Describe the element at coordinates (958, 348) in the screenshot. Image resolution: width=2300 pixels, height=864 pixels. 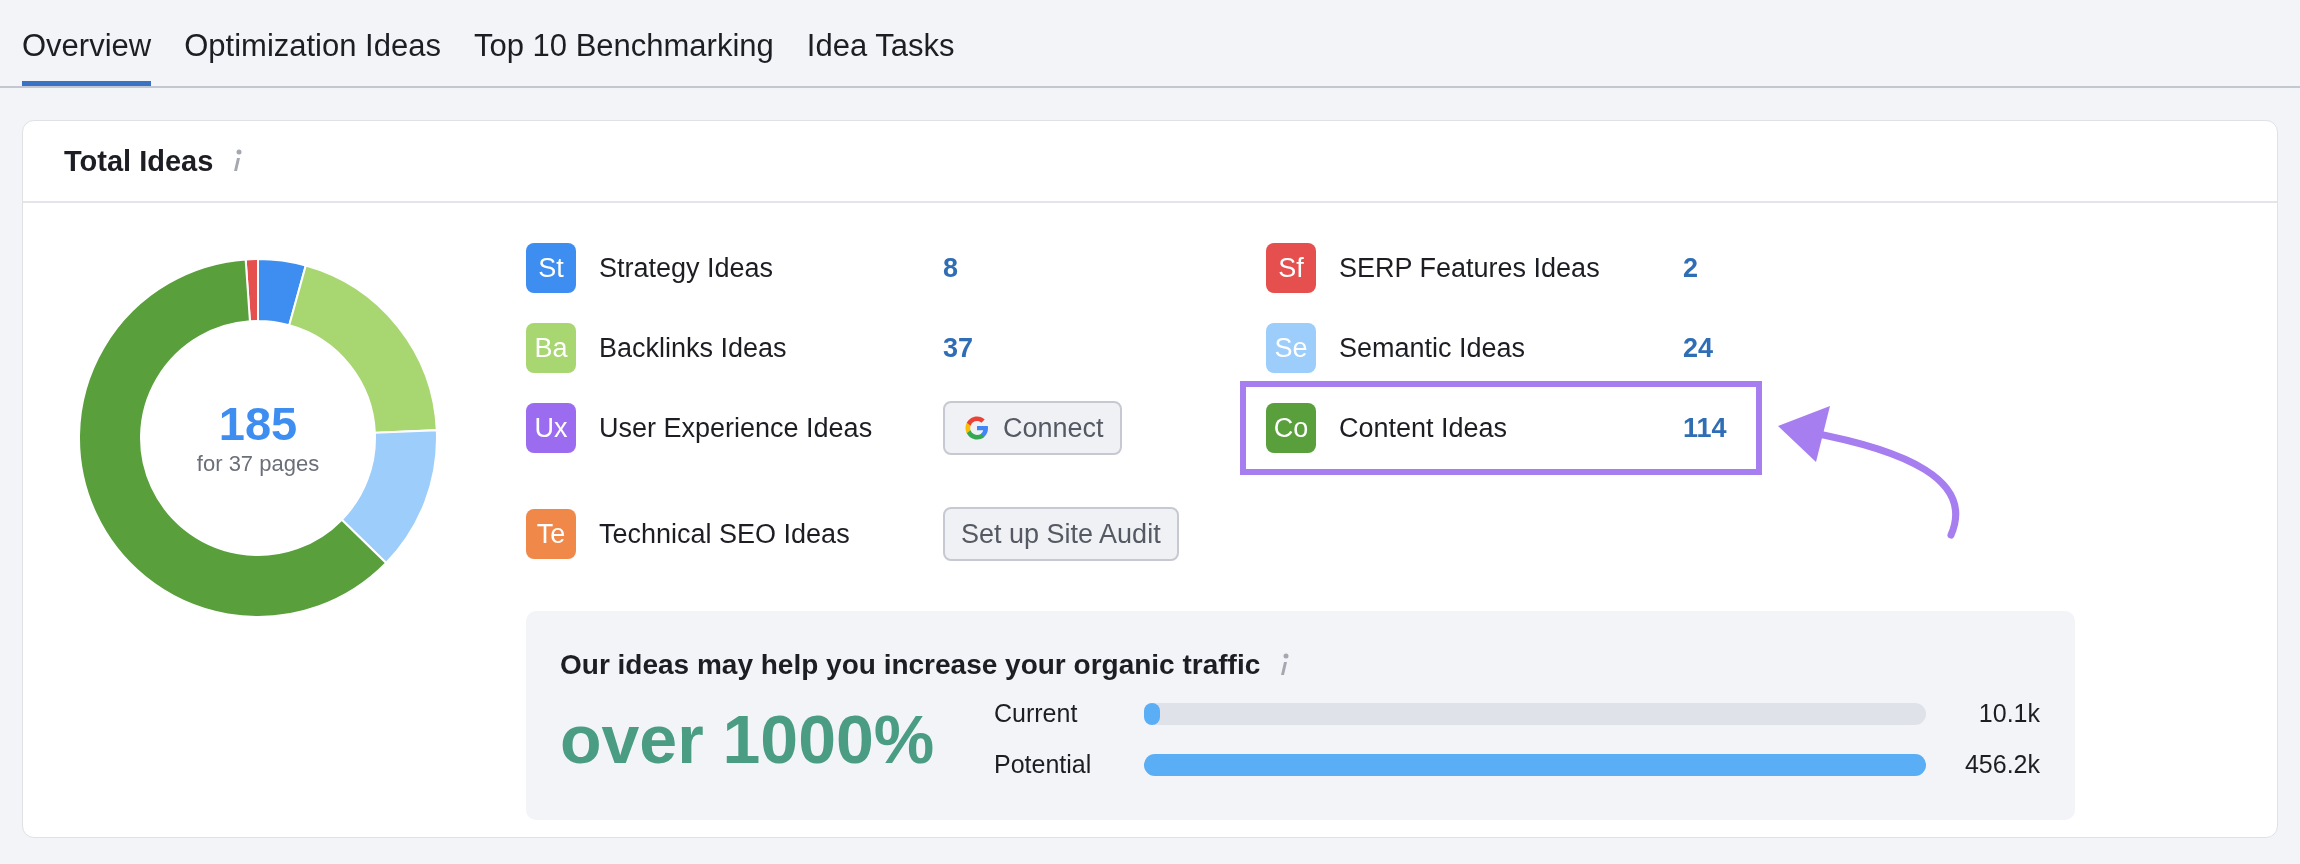
I see `idea-count: 37` at that location.